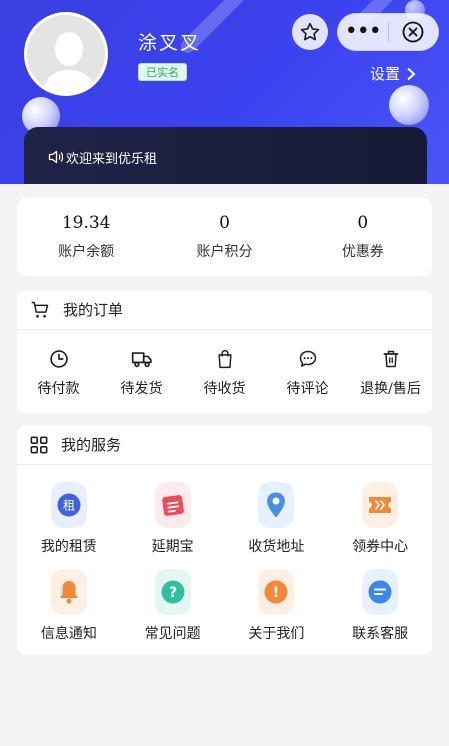  What do you see at coordinates (277, 606) in the screenshot?
I see `service-about-us: ! 关于我们` at bounding box center [277, 606].